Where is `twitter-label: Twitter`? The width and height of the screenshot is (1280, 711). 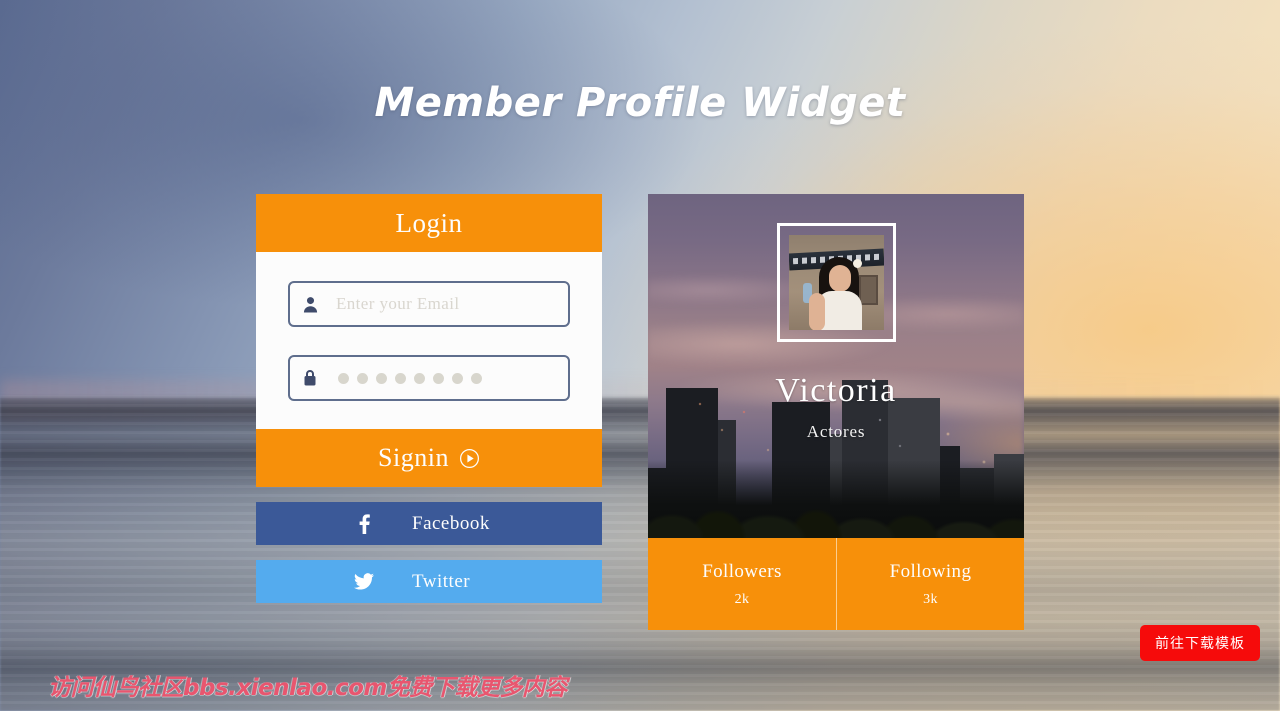
twitter-label: Twitter is located at coordinates (441, 581).